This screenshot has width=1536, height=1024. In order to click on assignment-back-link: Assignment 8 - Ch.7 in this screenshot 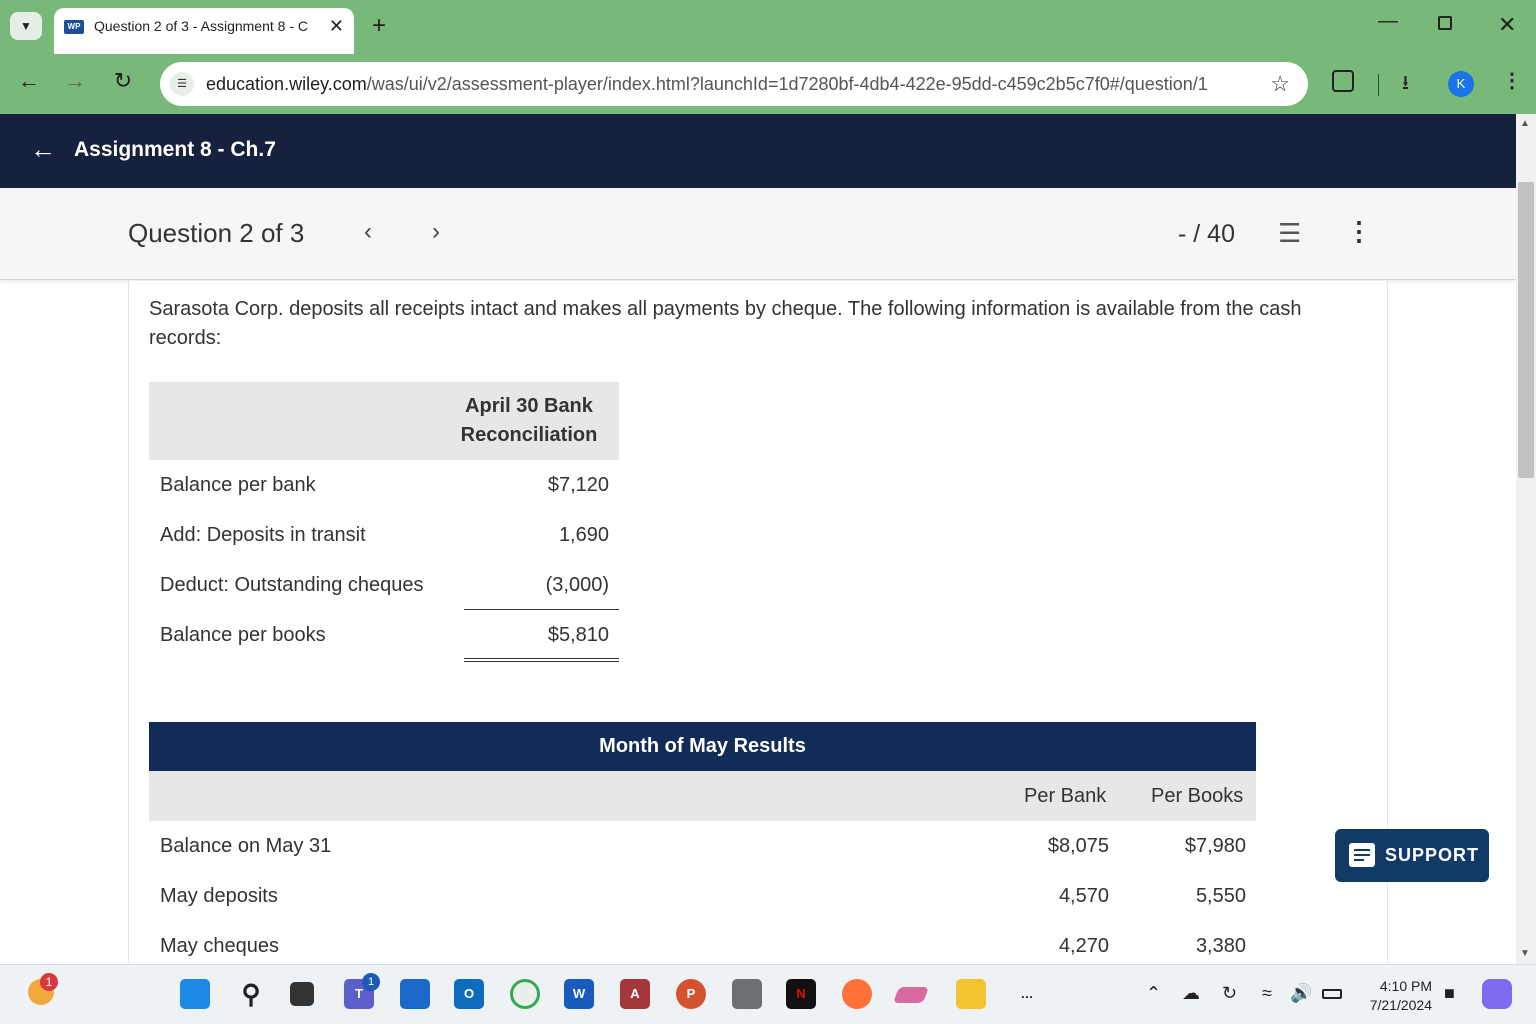, I will do `click(175, 150)`.